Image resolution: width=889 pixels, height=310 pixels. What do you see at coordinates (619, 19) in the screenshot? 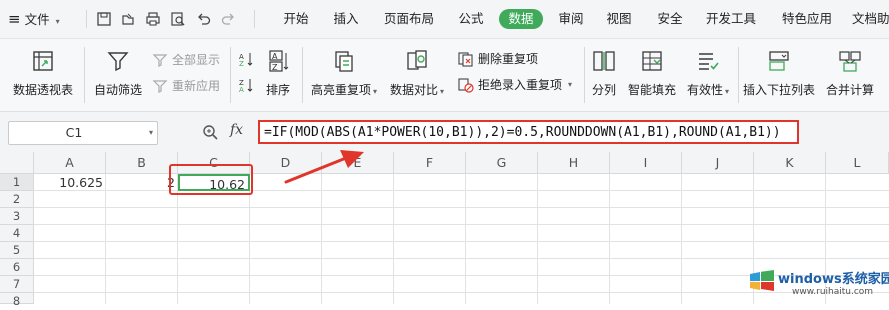
I see `tab-view: 视图` at bounding box center [619, 19].